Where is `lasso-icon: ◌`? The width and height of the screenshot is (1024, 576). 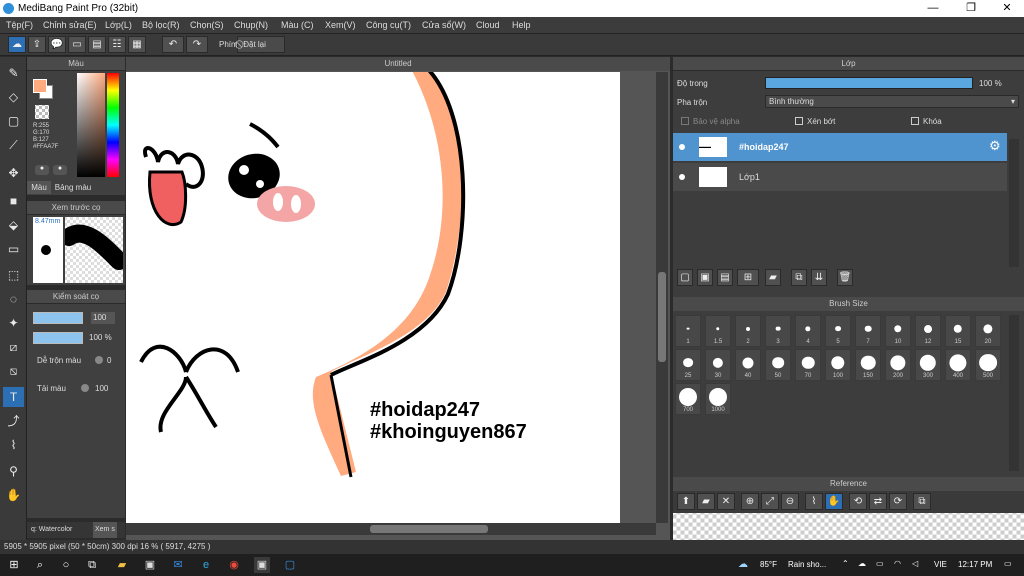 lasso-icon: ◌ is located at coordinates (13, 299).